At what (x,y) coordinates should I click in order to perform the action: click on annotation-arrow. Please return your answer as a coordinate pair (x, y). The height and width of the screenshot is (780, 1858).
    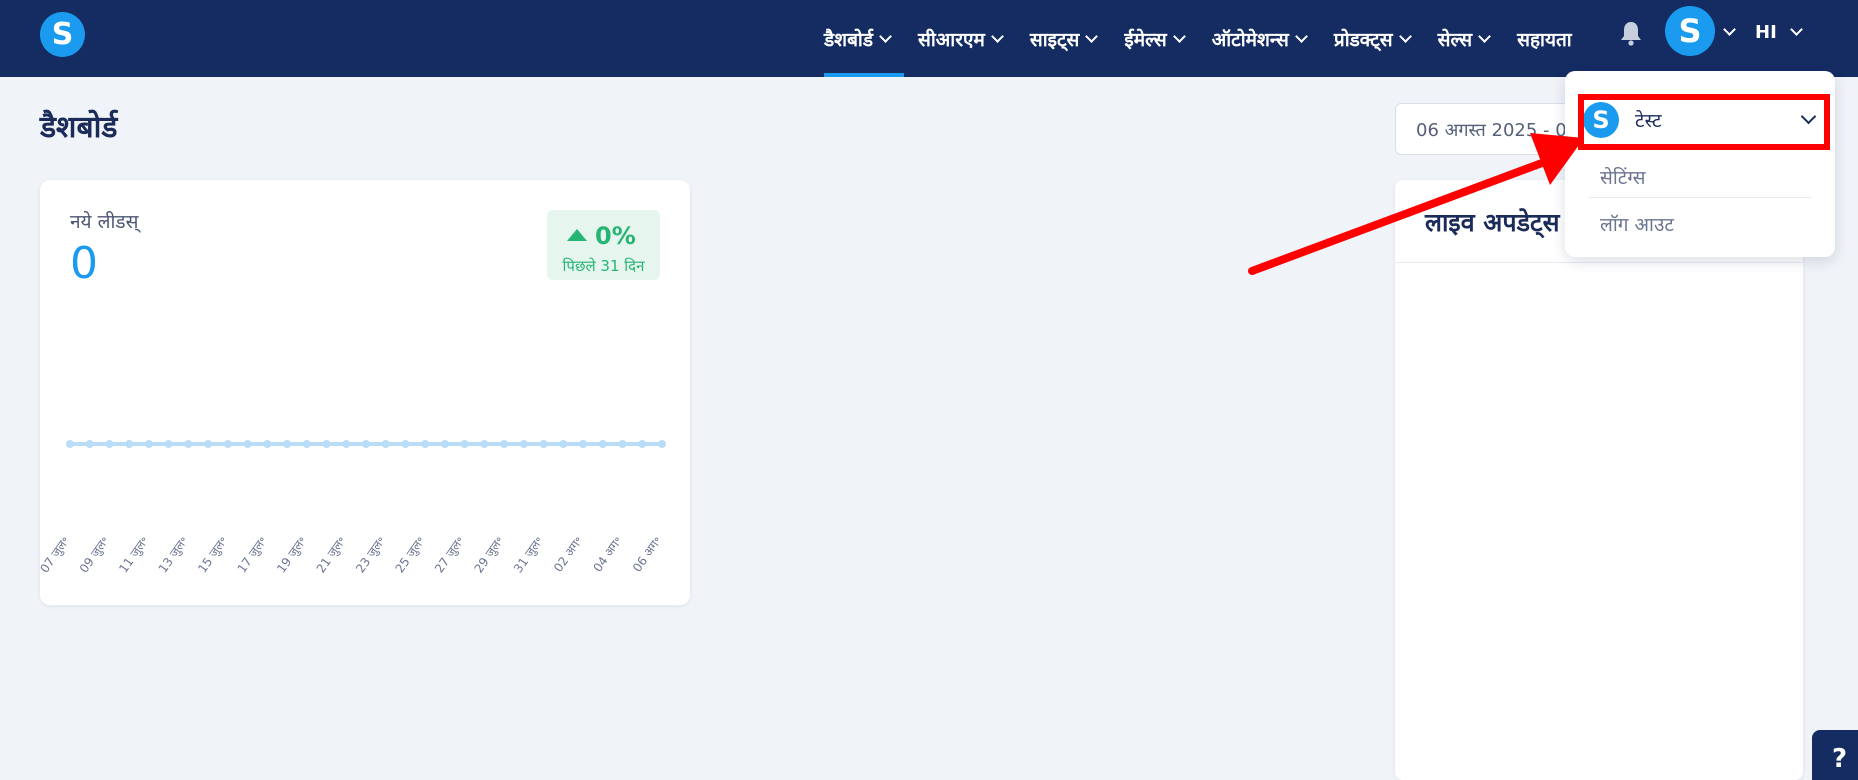
    Looking at the image, I should click on (1416, 204).